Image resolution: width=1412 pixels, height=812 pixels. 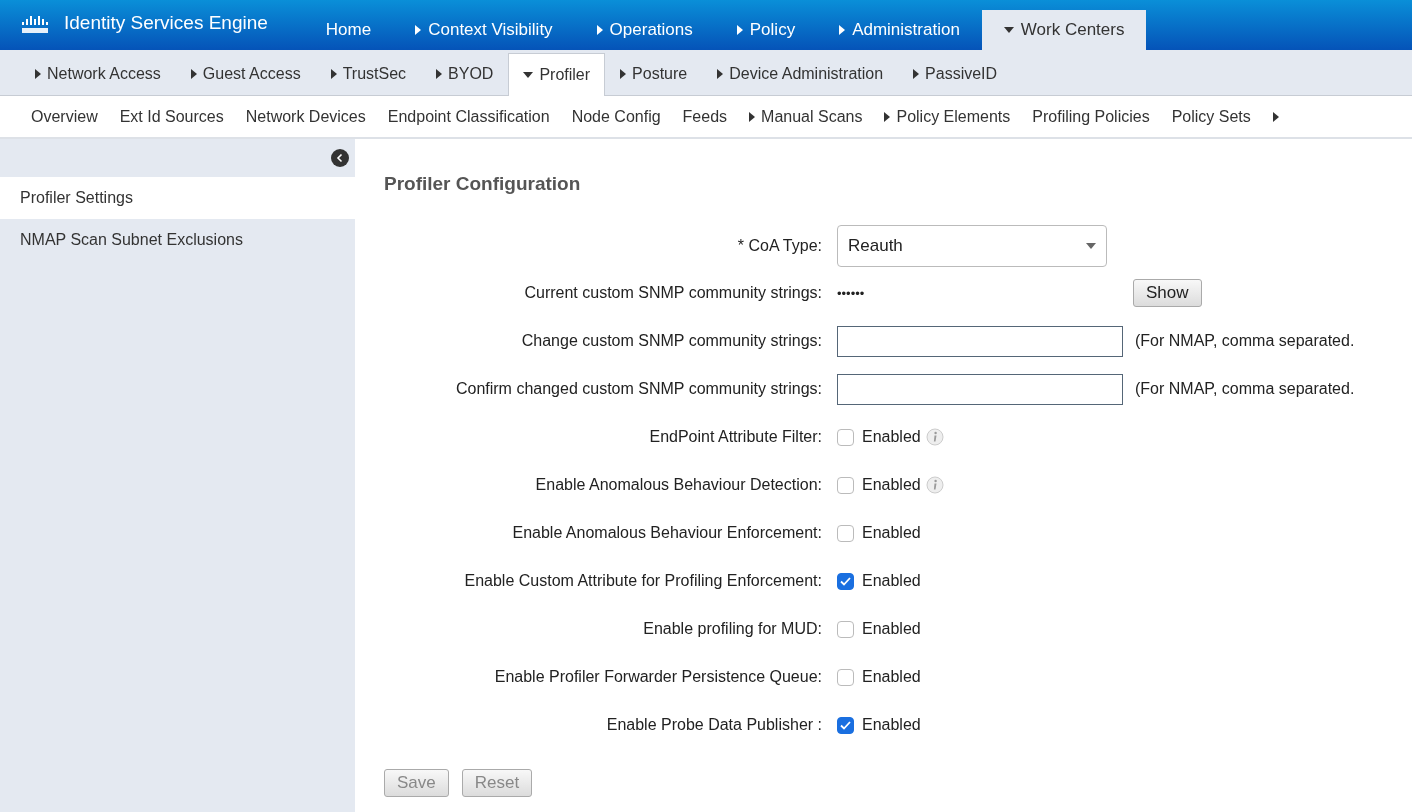 I want to click on tab-label: Network Access, so click(x=104, y=74).